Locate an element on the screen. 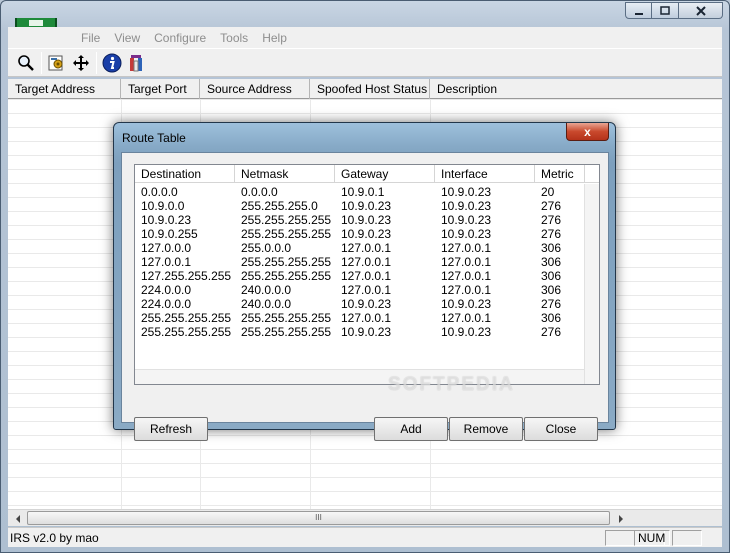 This screenshot has height=553, width=730. toolbar-separator is located at coordinates (96, 62).